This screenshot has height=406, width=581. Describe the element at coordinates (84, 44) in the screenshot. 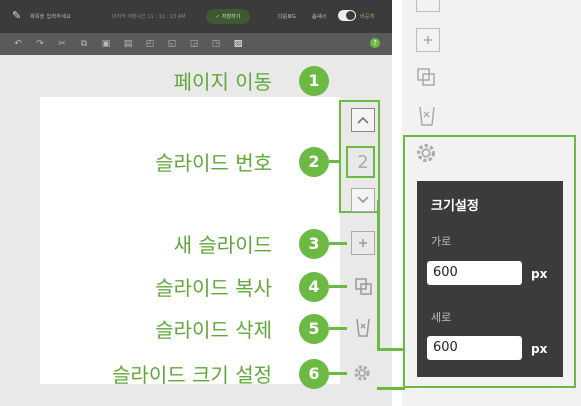

I see `copy-icon: ⧉` at that location.